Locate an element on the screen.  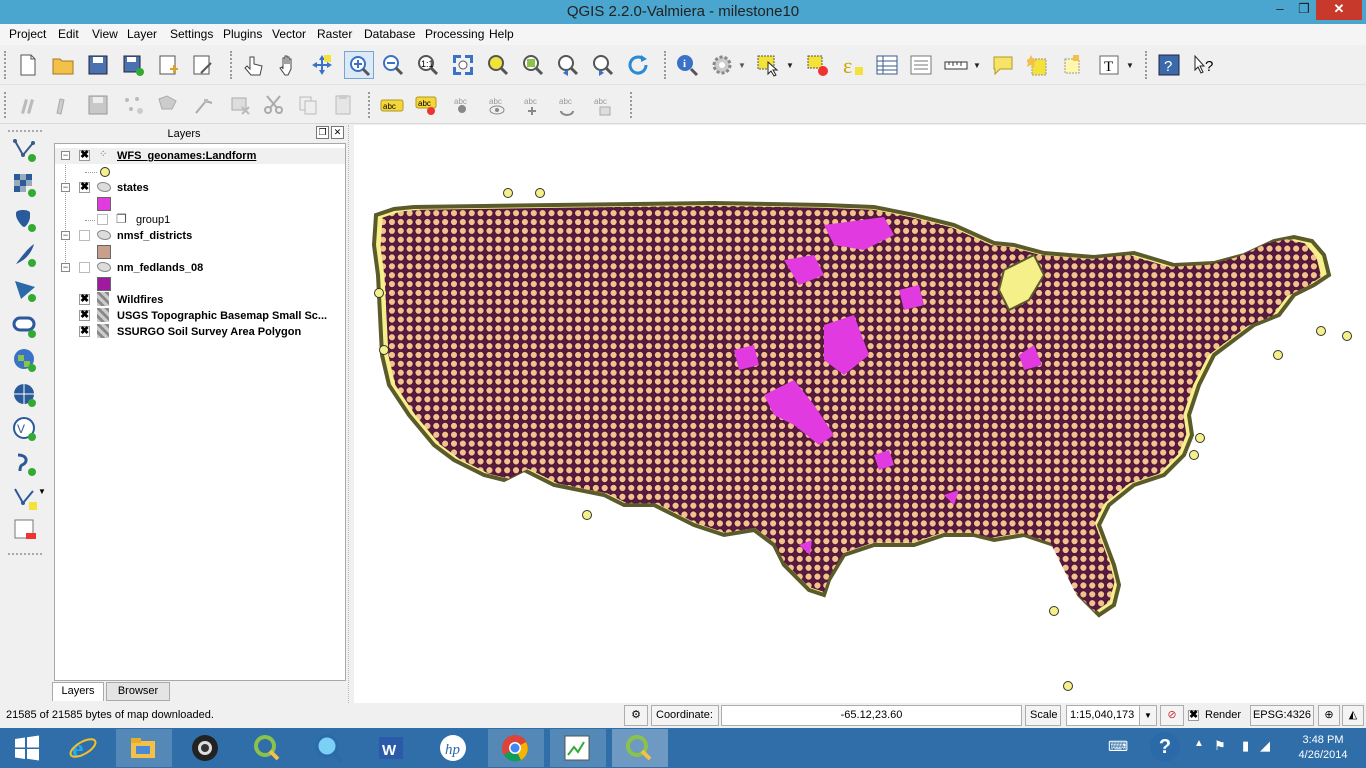
copy-features-icon is located at coordinates (308, 105).